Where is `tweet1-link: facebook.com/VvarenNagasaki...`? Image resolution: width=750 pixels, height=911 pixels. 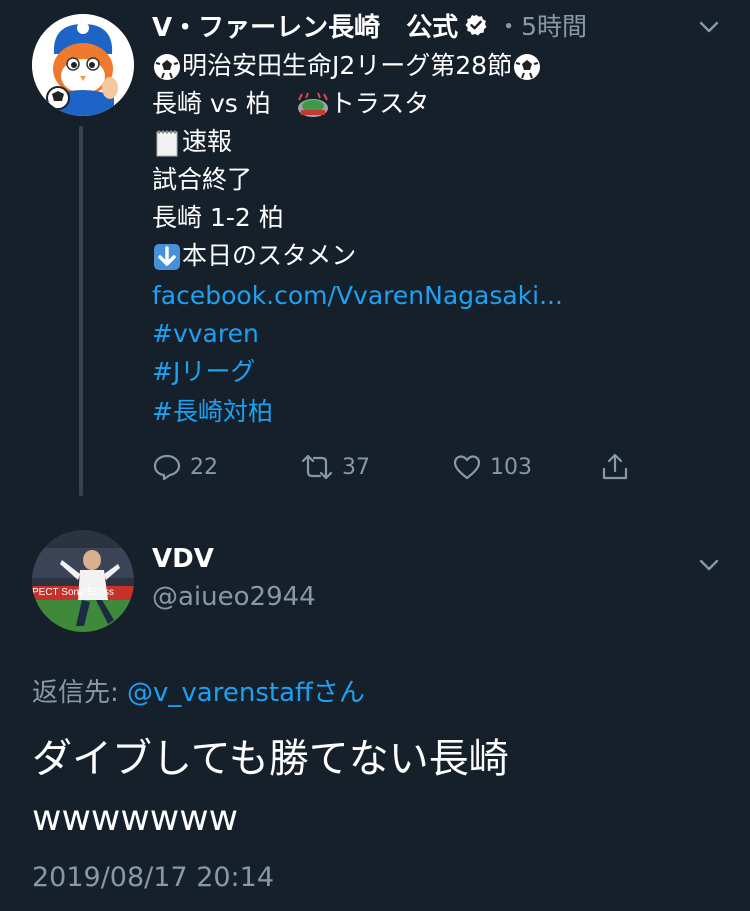
tweet1-link: facebook.com/VvarenNagasaki... is located at coordinates (357, 296).